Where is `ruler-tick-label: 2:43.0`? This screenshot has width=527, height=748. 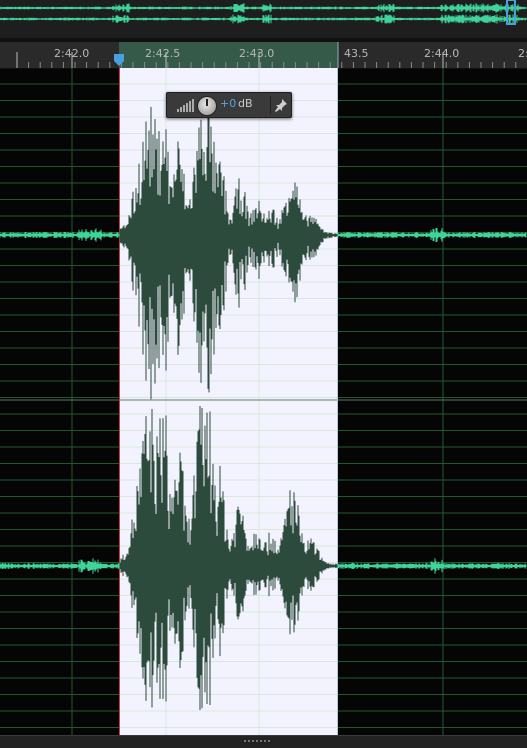
ruler-tick-label: 2:43.0 is located at coordinates (257, 53).